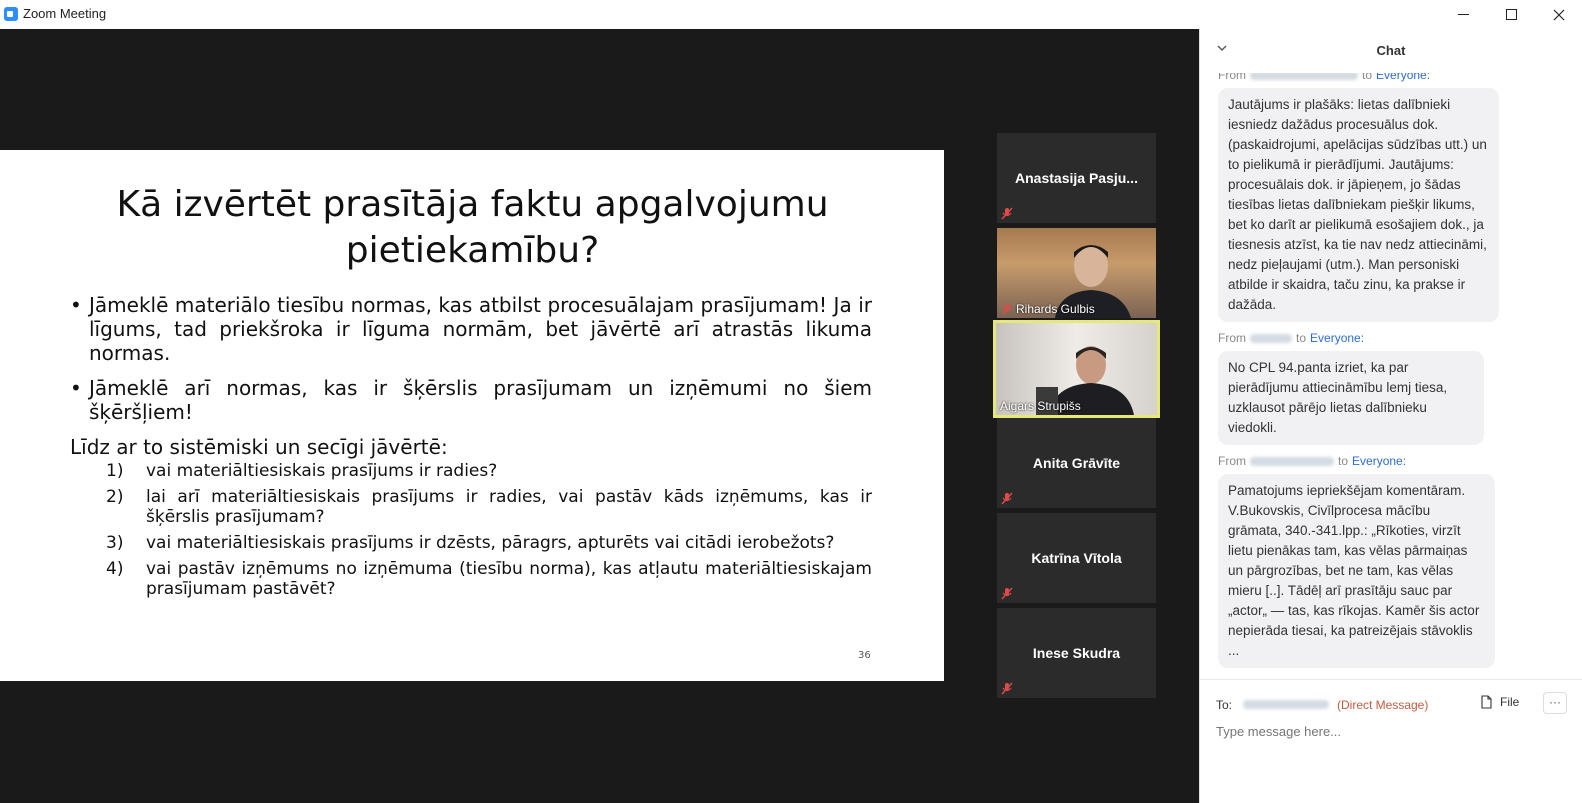 Image resolution: width=1582 pixels, height=803 pixels. I want to click on close-icon, so click(1559, 14).